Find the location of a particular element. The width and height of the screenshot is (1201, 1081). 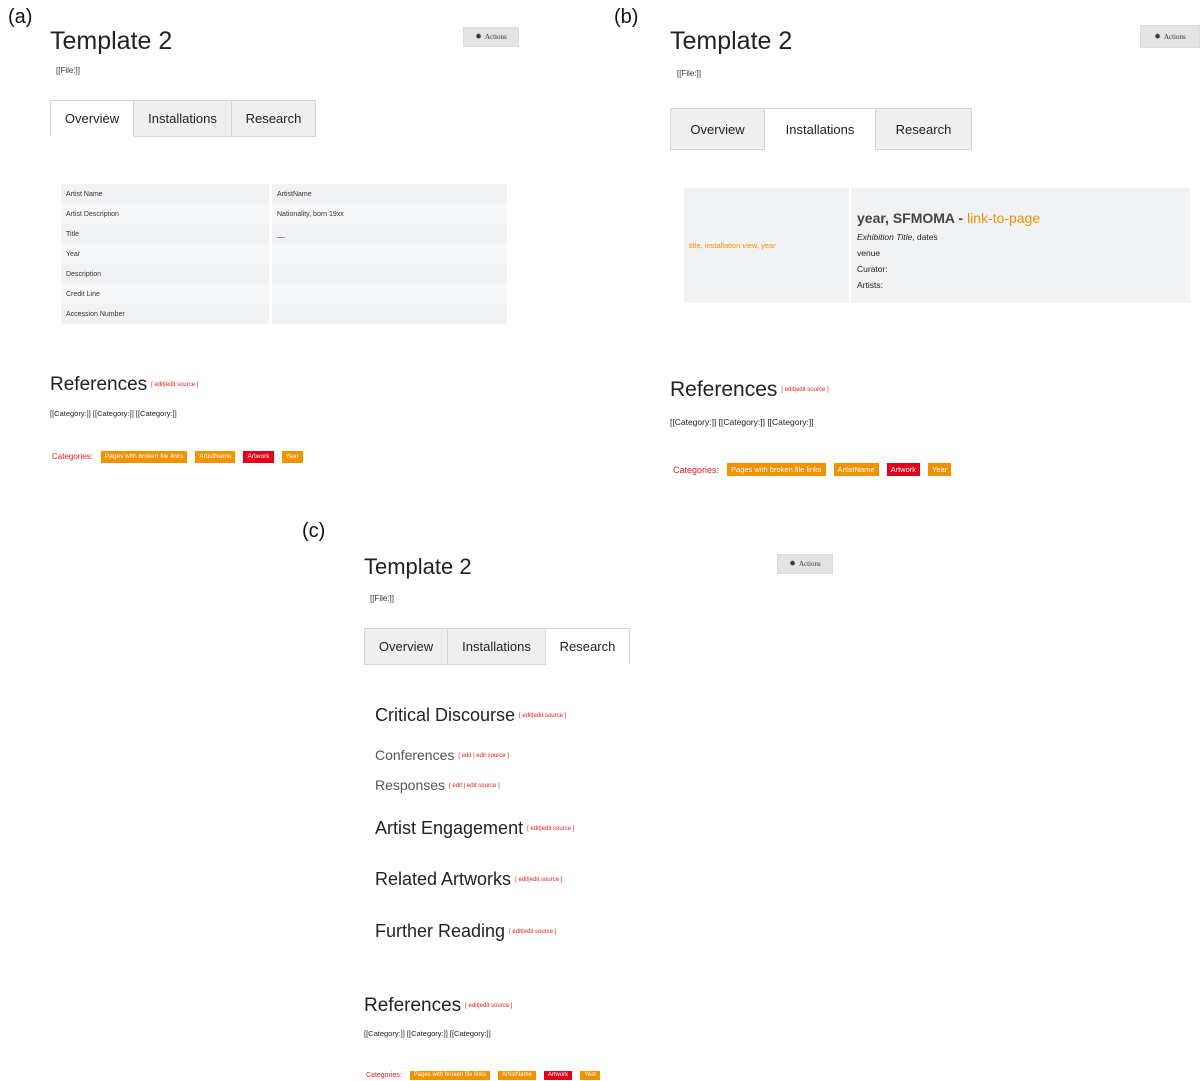

section-critical-discourse: Critical Discourse[ edit|edit source ] is located at coordinates (470, 715).